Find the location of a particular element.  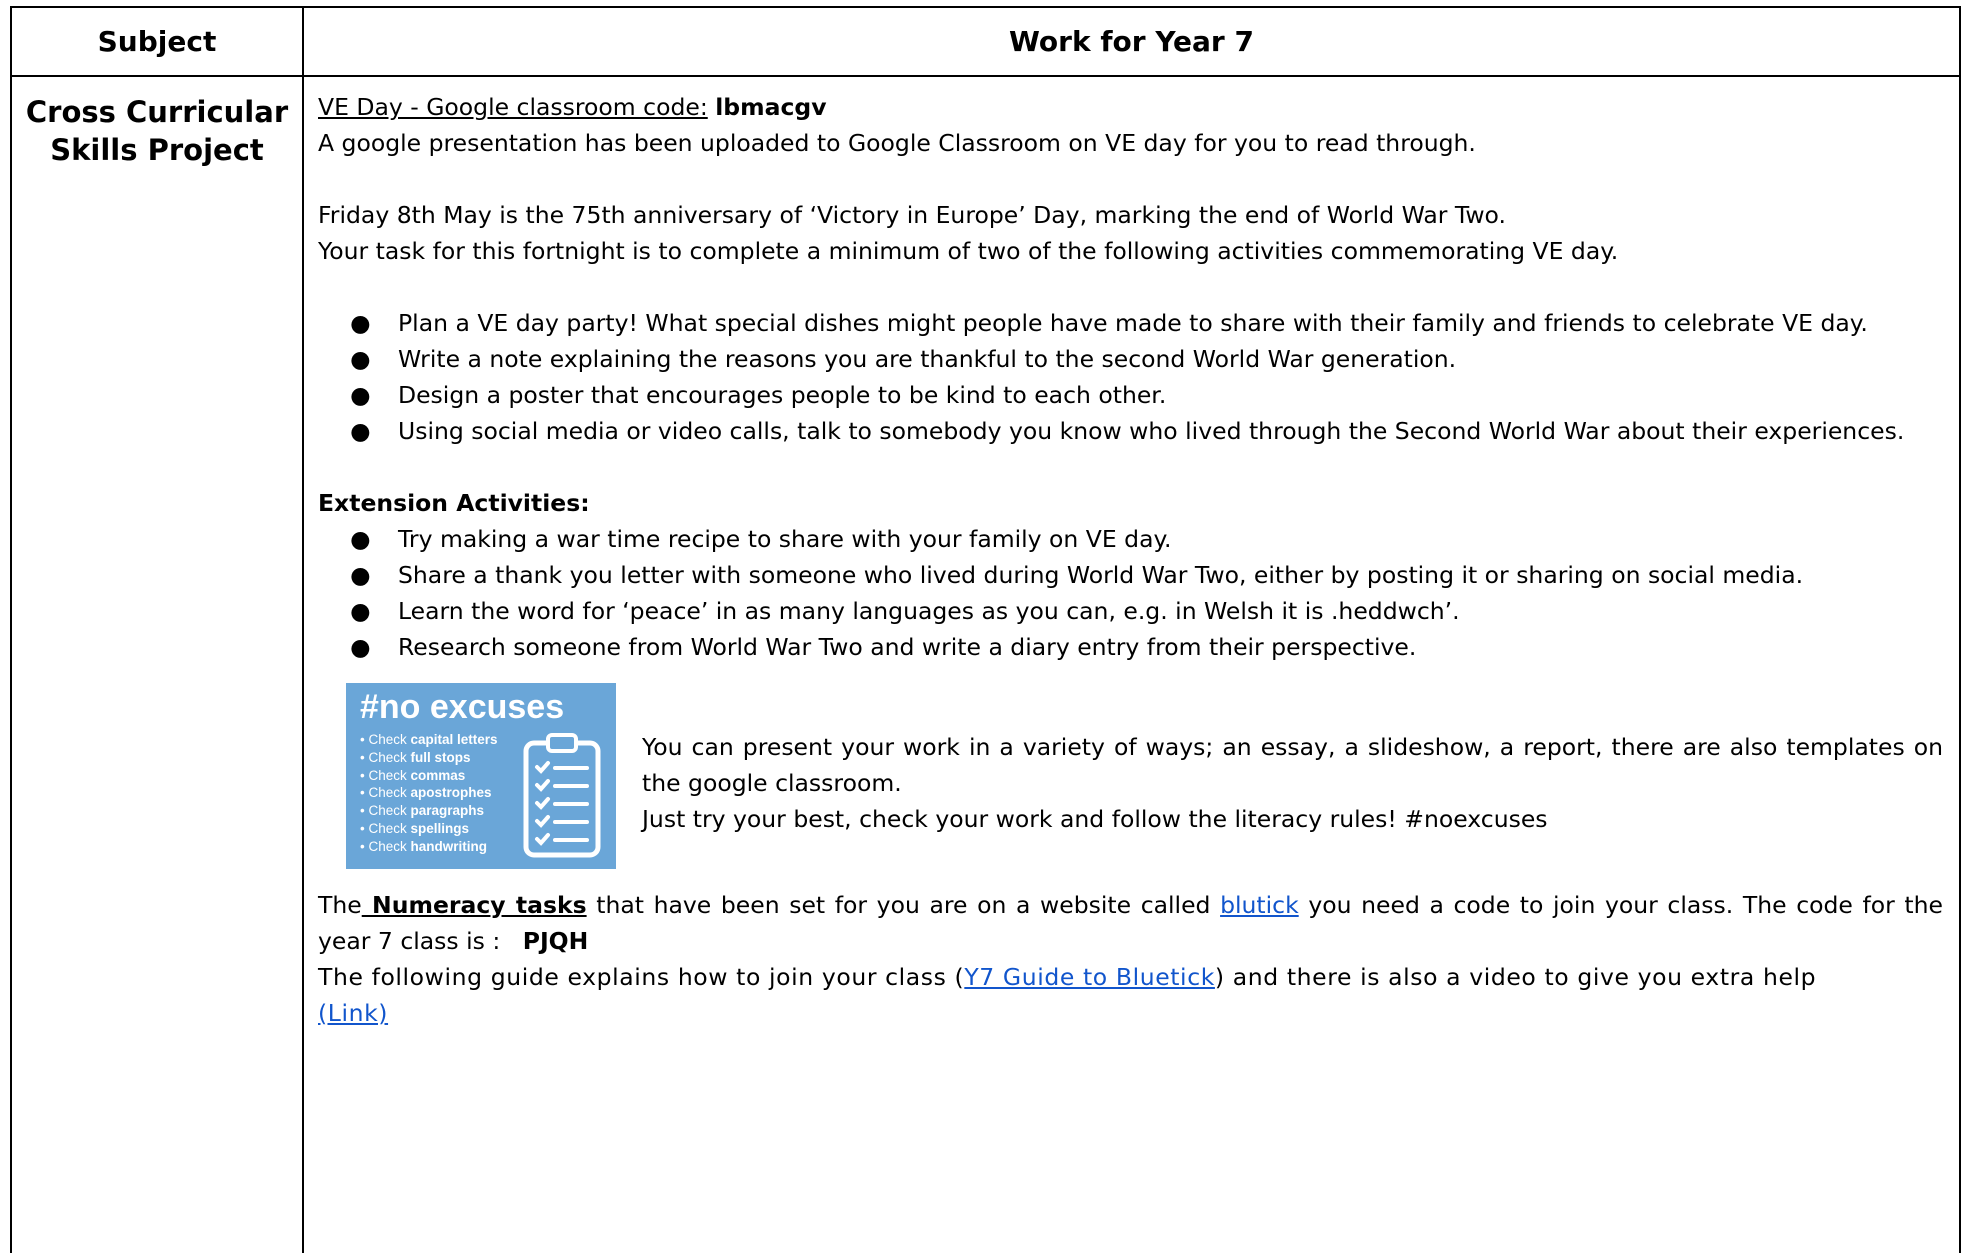

bluetick-guide-link: Y7 Guide to Bluetick is located at coordinates (1089, 977).